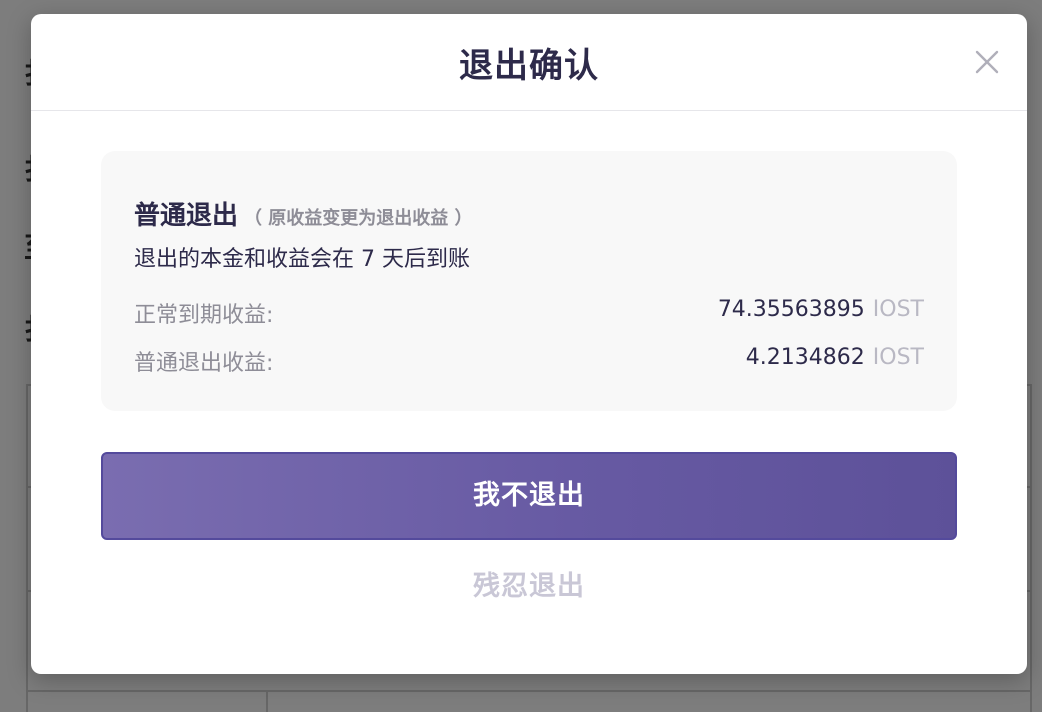  I want to click on exit-option-title: 普通退出, so click(186, 216).